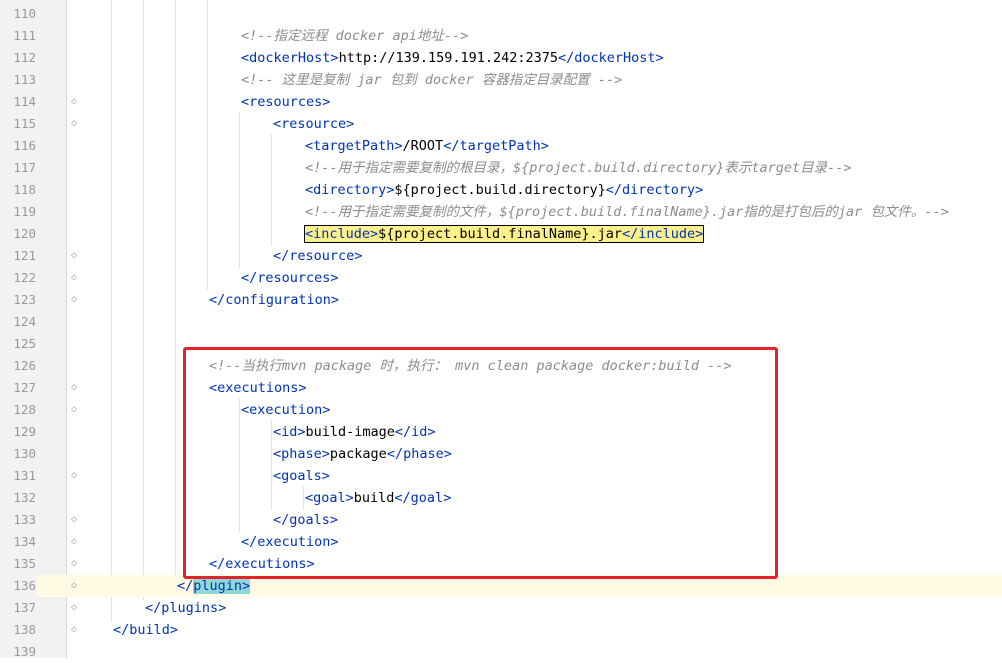 This screenshot has height=663, width=1002. I want to click on line-number: 125, so click(24, 343).